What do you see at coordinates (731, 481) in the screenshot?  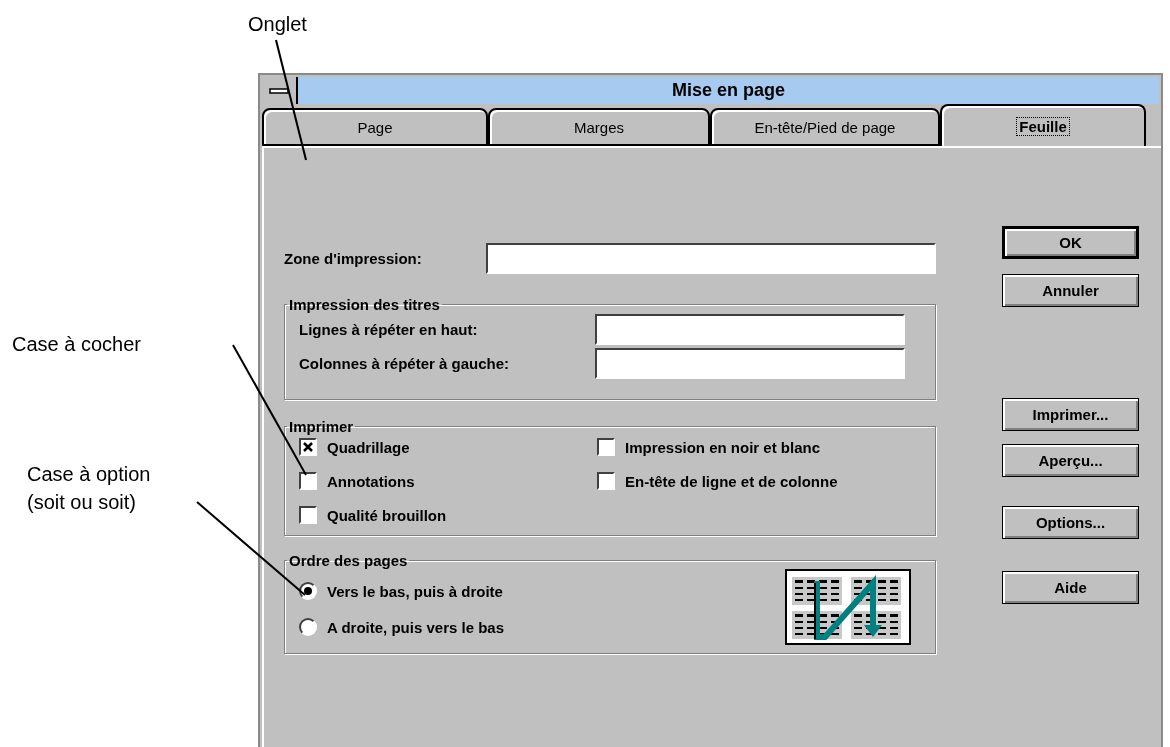 I see `checkbox-label: En-tête de ligne et de colonne` at bounding box center [731, 481].